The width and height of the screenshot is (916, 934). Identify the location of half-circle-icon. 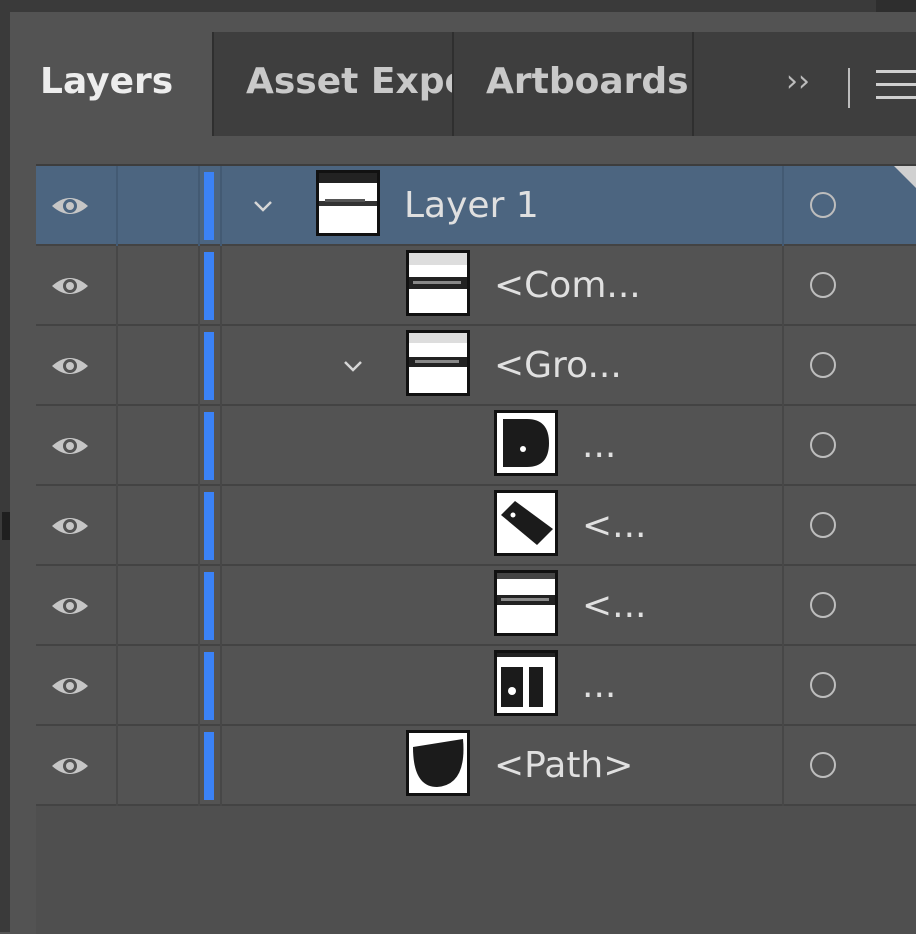
(438, 763).